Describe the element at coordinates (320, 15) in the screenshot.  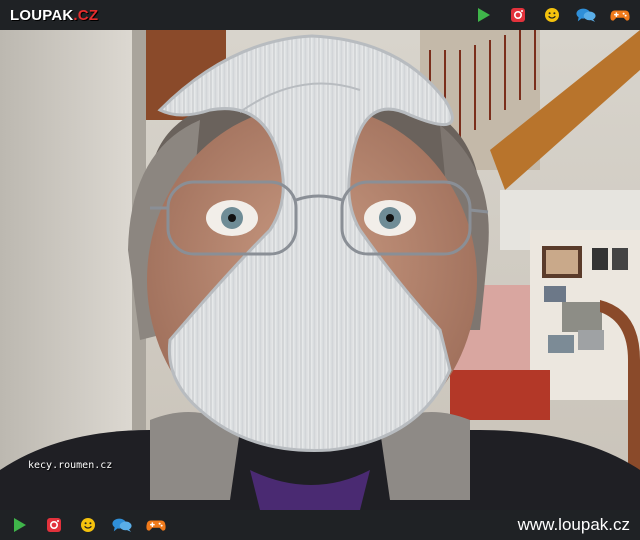
I see `top-bar: LOUPAK.CZ` at that location.